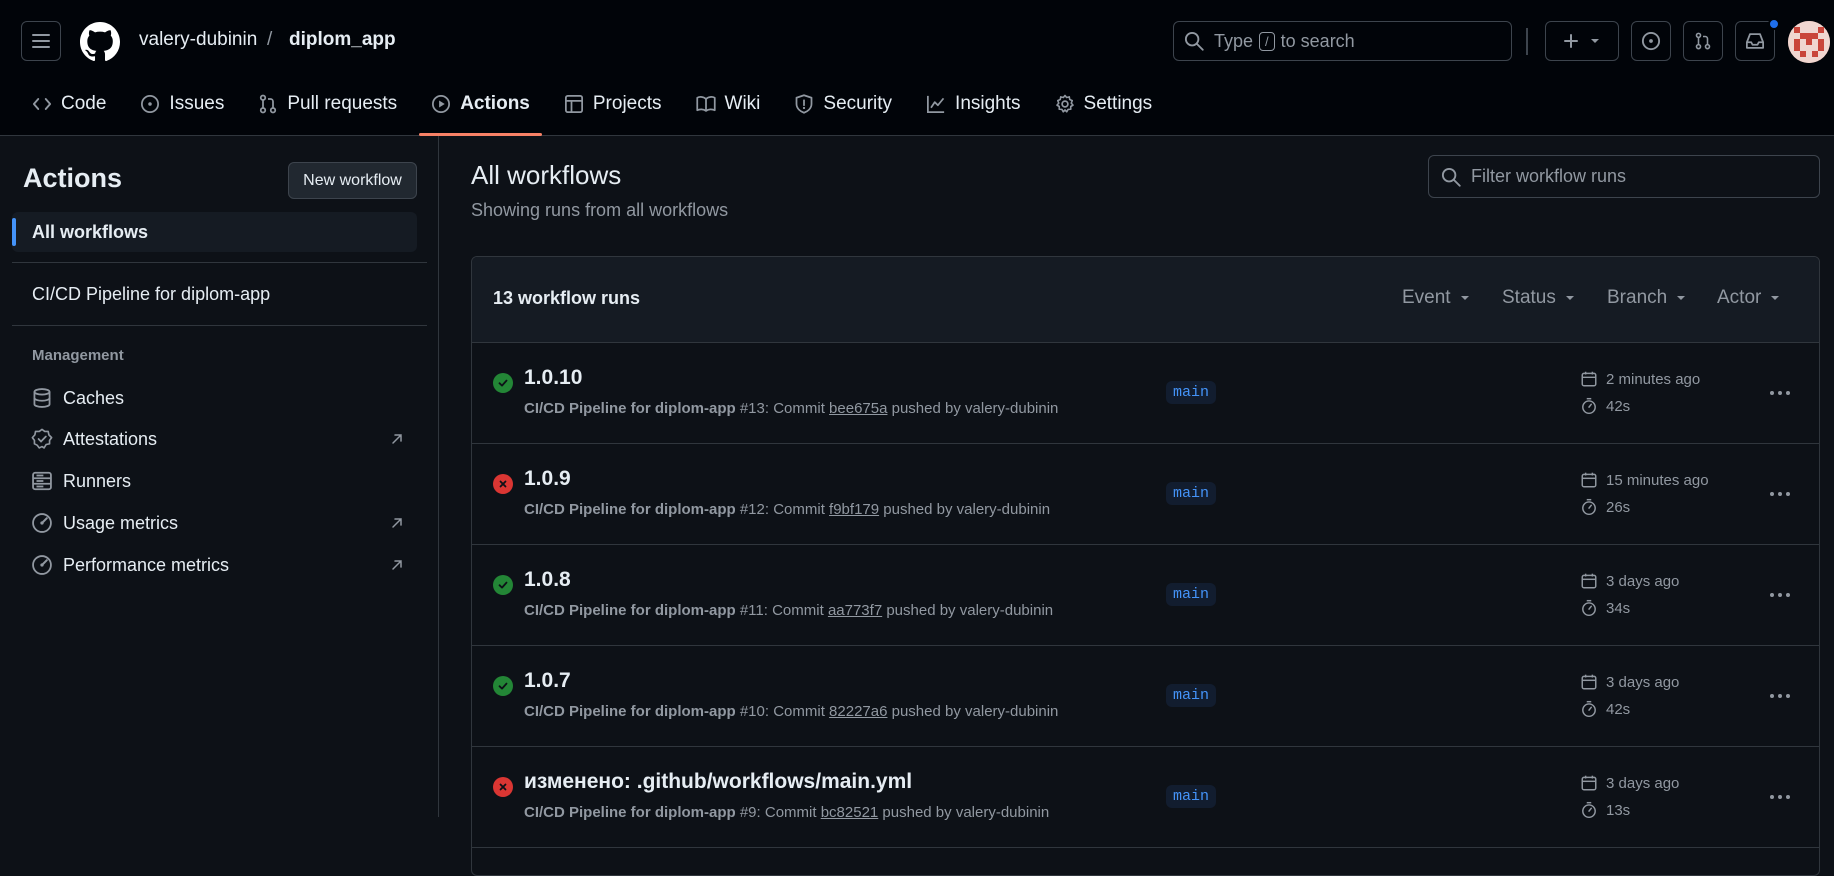 This screenshot has width=1834, height=876. I want to click on code-icon, so click(42, 104).